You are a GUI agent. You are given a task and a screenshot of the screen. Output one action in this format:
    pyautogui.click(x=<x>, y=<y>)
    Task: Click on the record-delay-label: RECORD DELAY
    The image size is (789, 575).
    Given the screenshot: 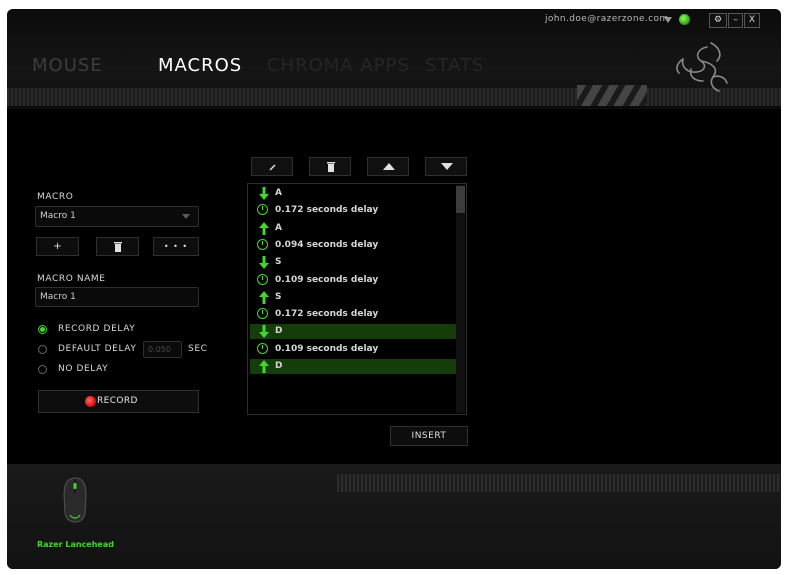 What is the action you would take?
    pyautogui.click(x=97, y=329)
    